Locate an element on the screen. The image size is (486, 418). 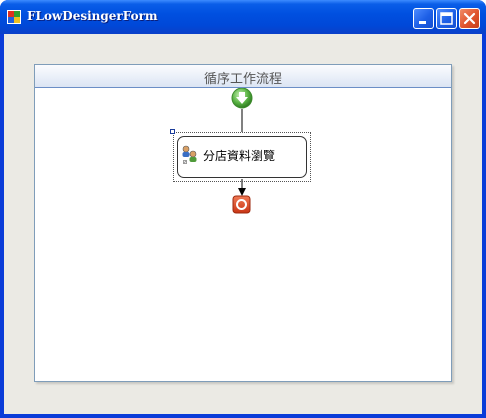
title-bar: FLowDesingerForm is located at coordinates (243, 17).